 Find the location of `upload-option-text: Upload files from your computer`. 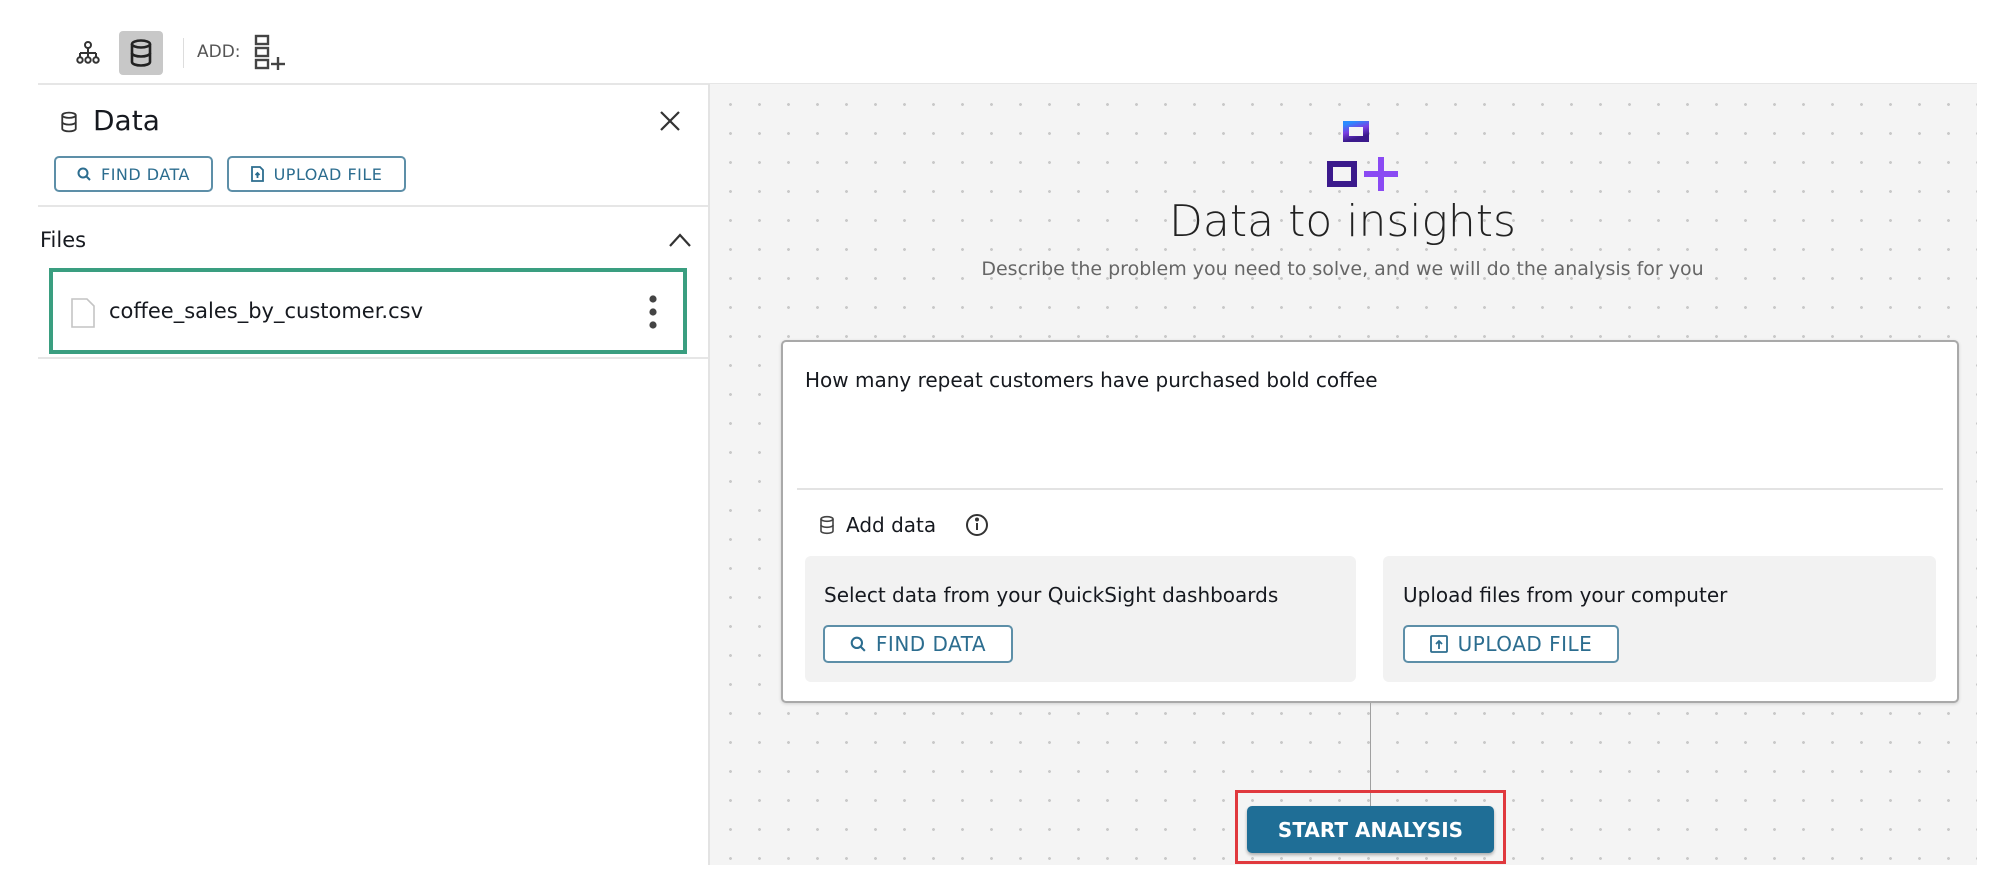

upload-option-text: Upload files from your computer is located at coordinates (1565, 595).